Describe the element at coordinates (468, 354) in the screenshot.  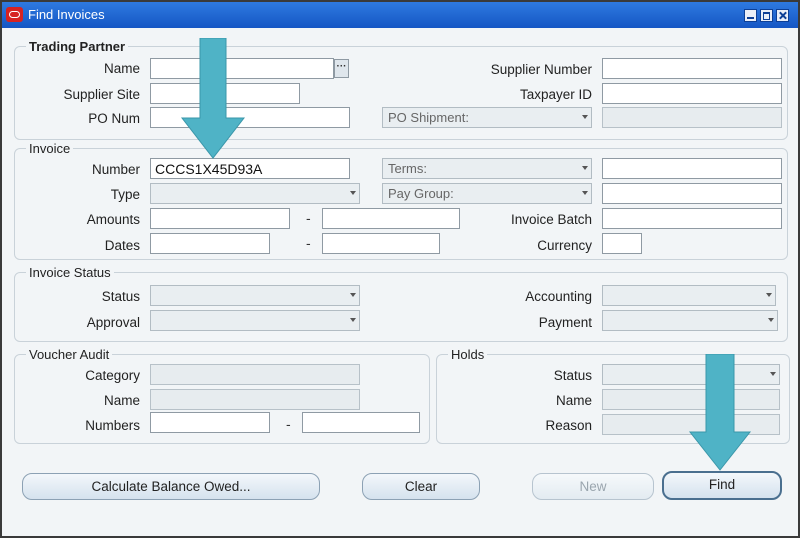
I see `holds-heading: Holds` at that location.